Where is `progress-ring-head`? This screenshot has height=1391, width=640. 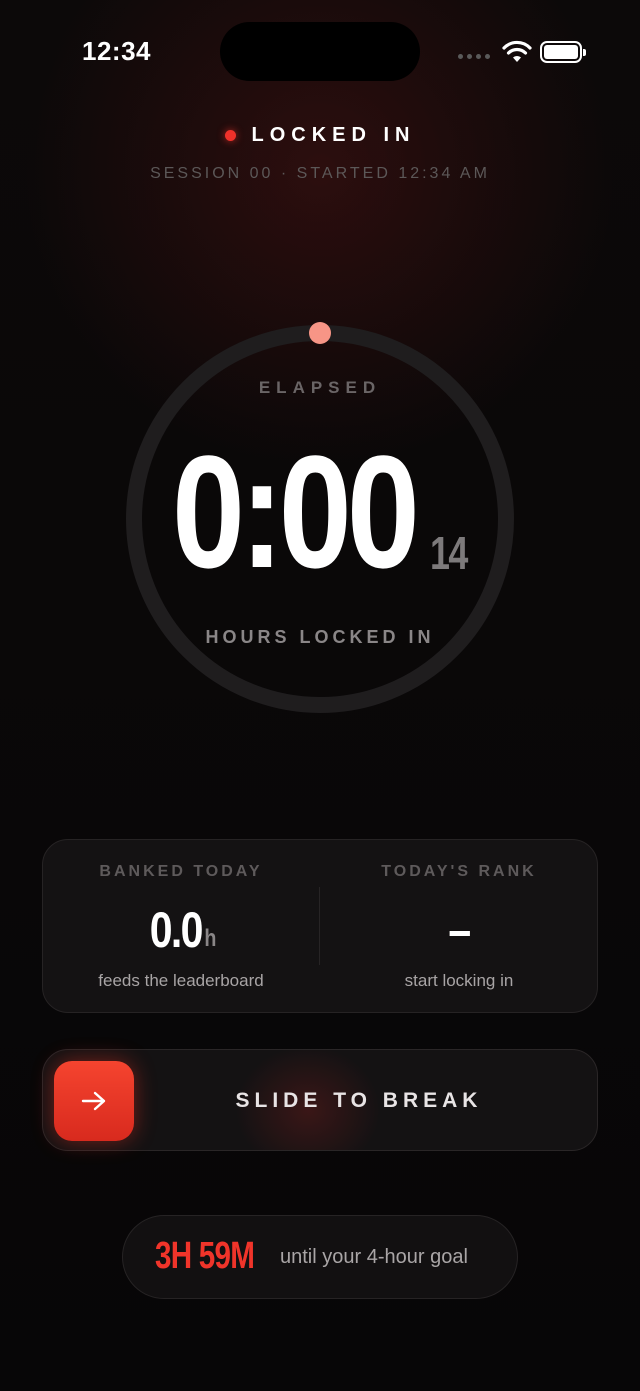
progress-ring-head is located at coordinates (320, 333).